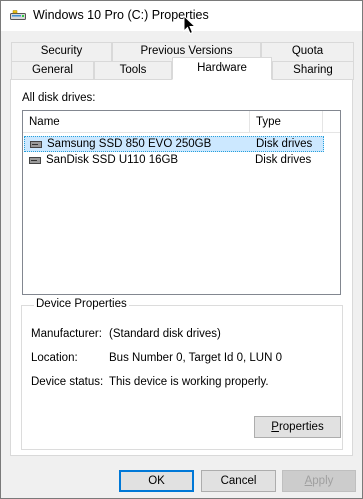  What do you see at coordinates (238, 481) in the screenshot?
I see `cancel-button: Cancel` at bounding box center [238, 481].